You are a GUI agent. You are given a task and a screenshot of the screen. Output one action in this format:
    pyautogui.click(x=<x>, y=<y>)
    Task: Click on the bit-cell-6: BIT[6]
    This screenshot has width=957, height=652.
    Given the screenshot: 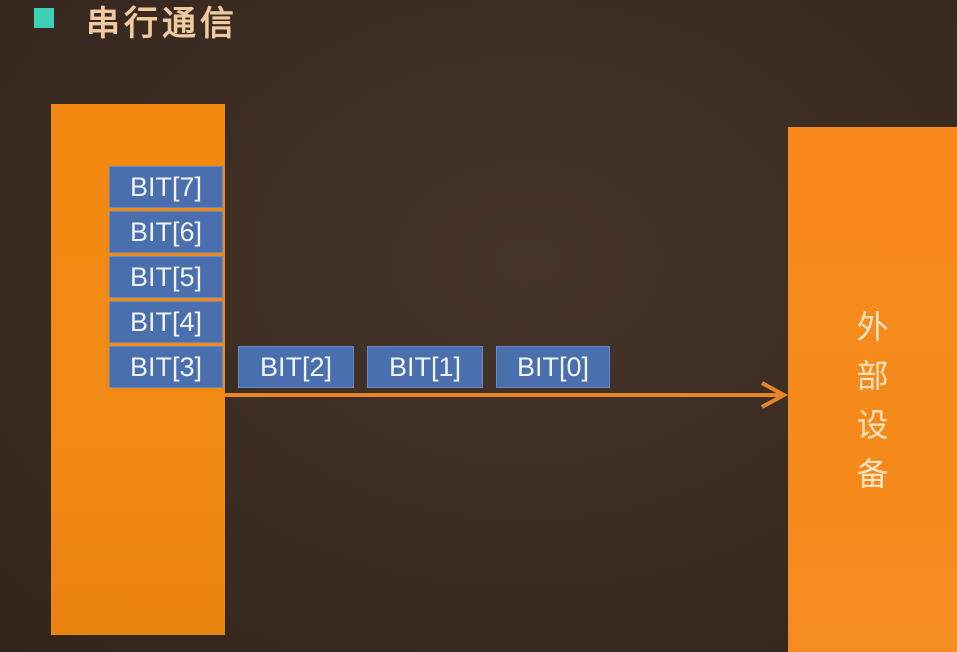 What is the action you would take?
    pyautogui.click(x=166, y=232)
    